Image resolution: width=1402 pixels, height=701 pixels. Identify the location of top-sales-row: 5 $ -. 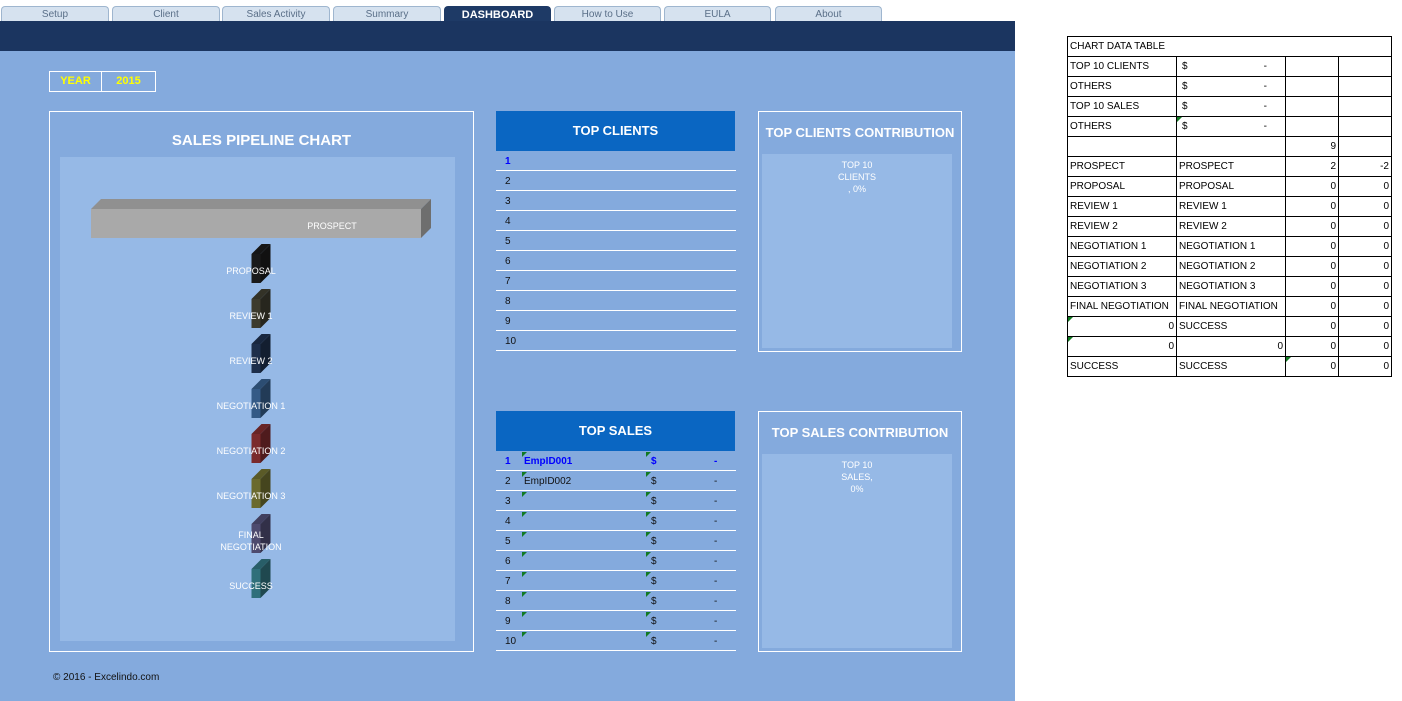
(616, 541).